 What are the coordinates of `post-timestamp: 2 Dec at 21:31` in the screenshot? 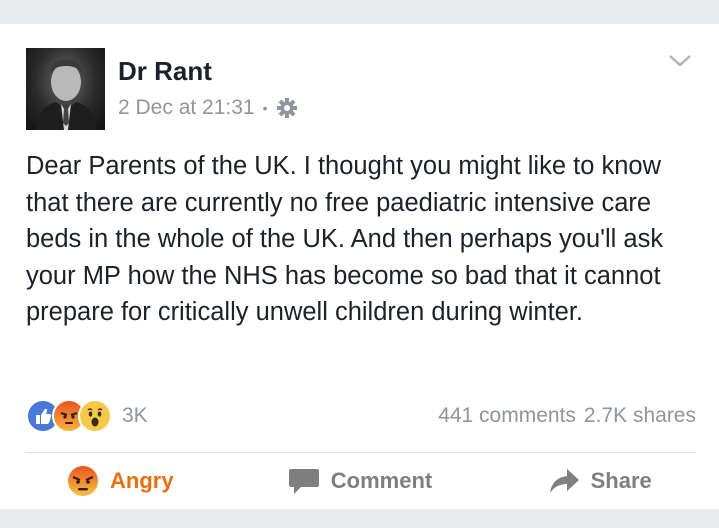 It's located at (186, 108).